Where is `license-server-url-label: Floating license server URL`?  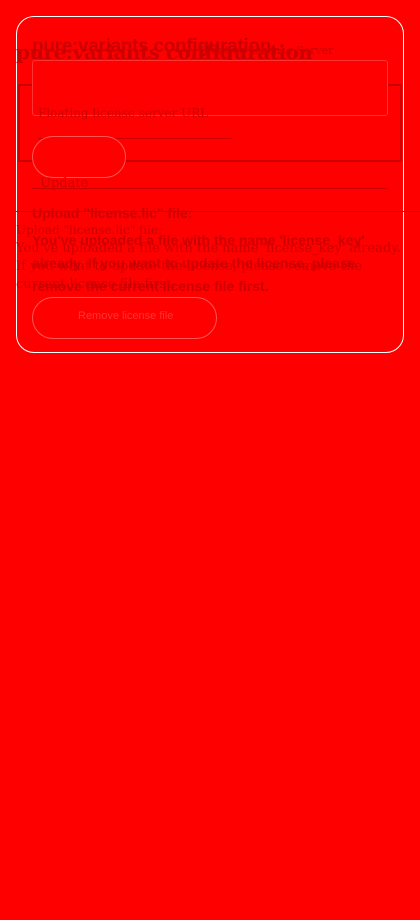 license-server-url-label: Floating license server URL is located at coordinates (123, 113).